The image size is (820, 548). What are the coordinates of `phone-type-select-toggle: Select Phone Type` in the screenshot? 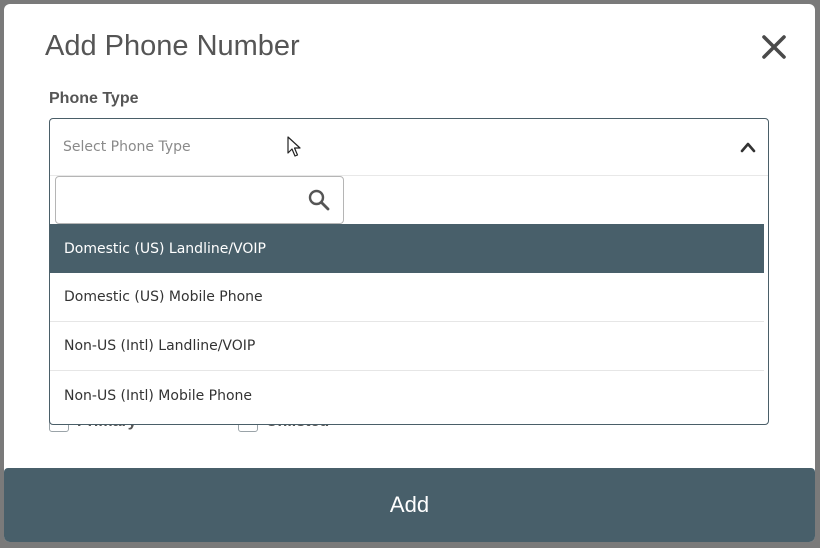 It's located at (409, 147).